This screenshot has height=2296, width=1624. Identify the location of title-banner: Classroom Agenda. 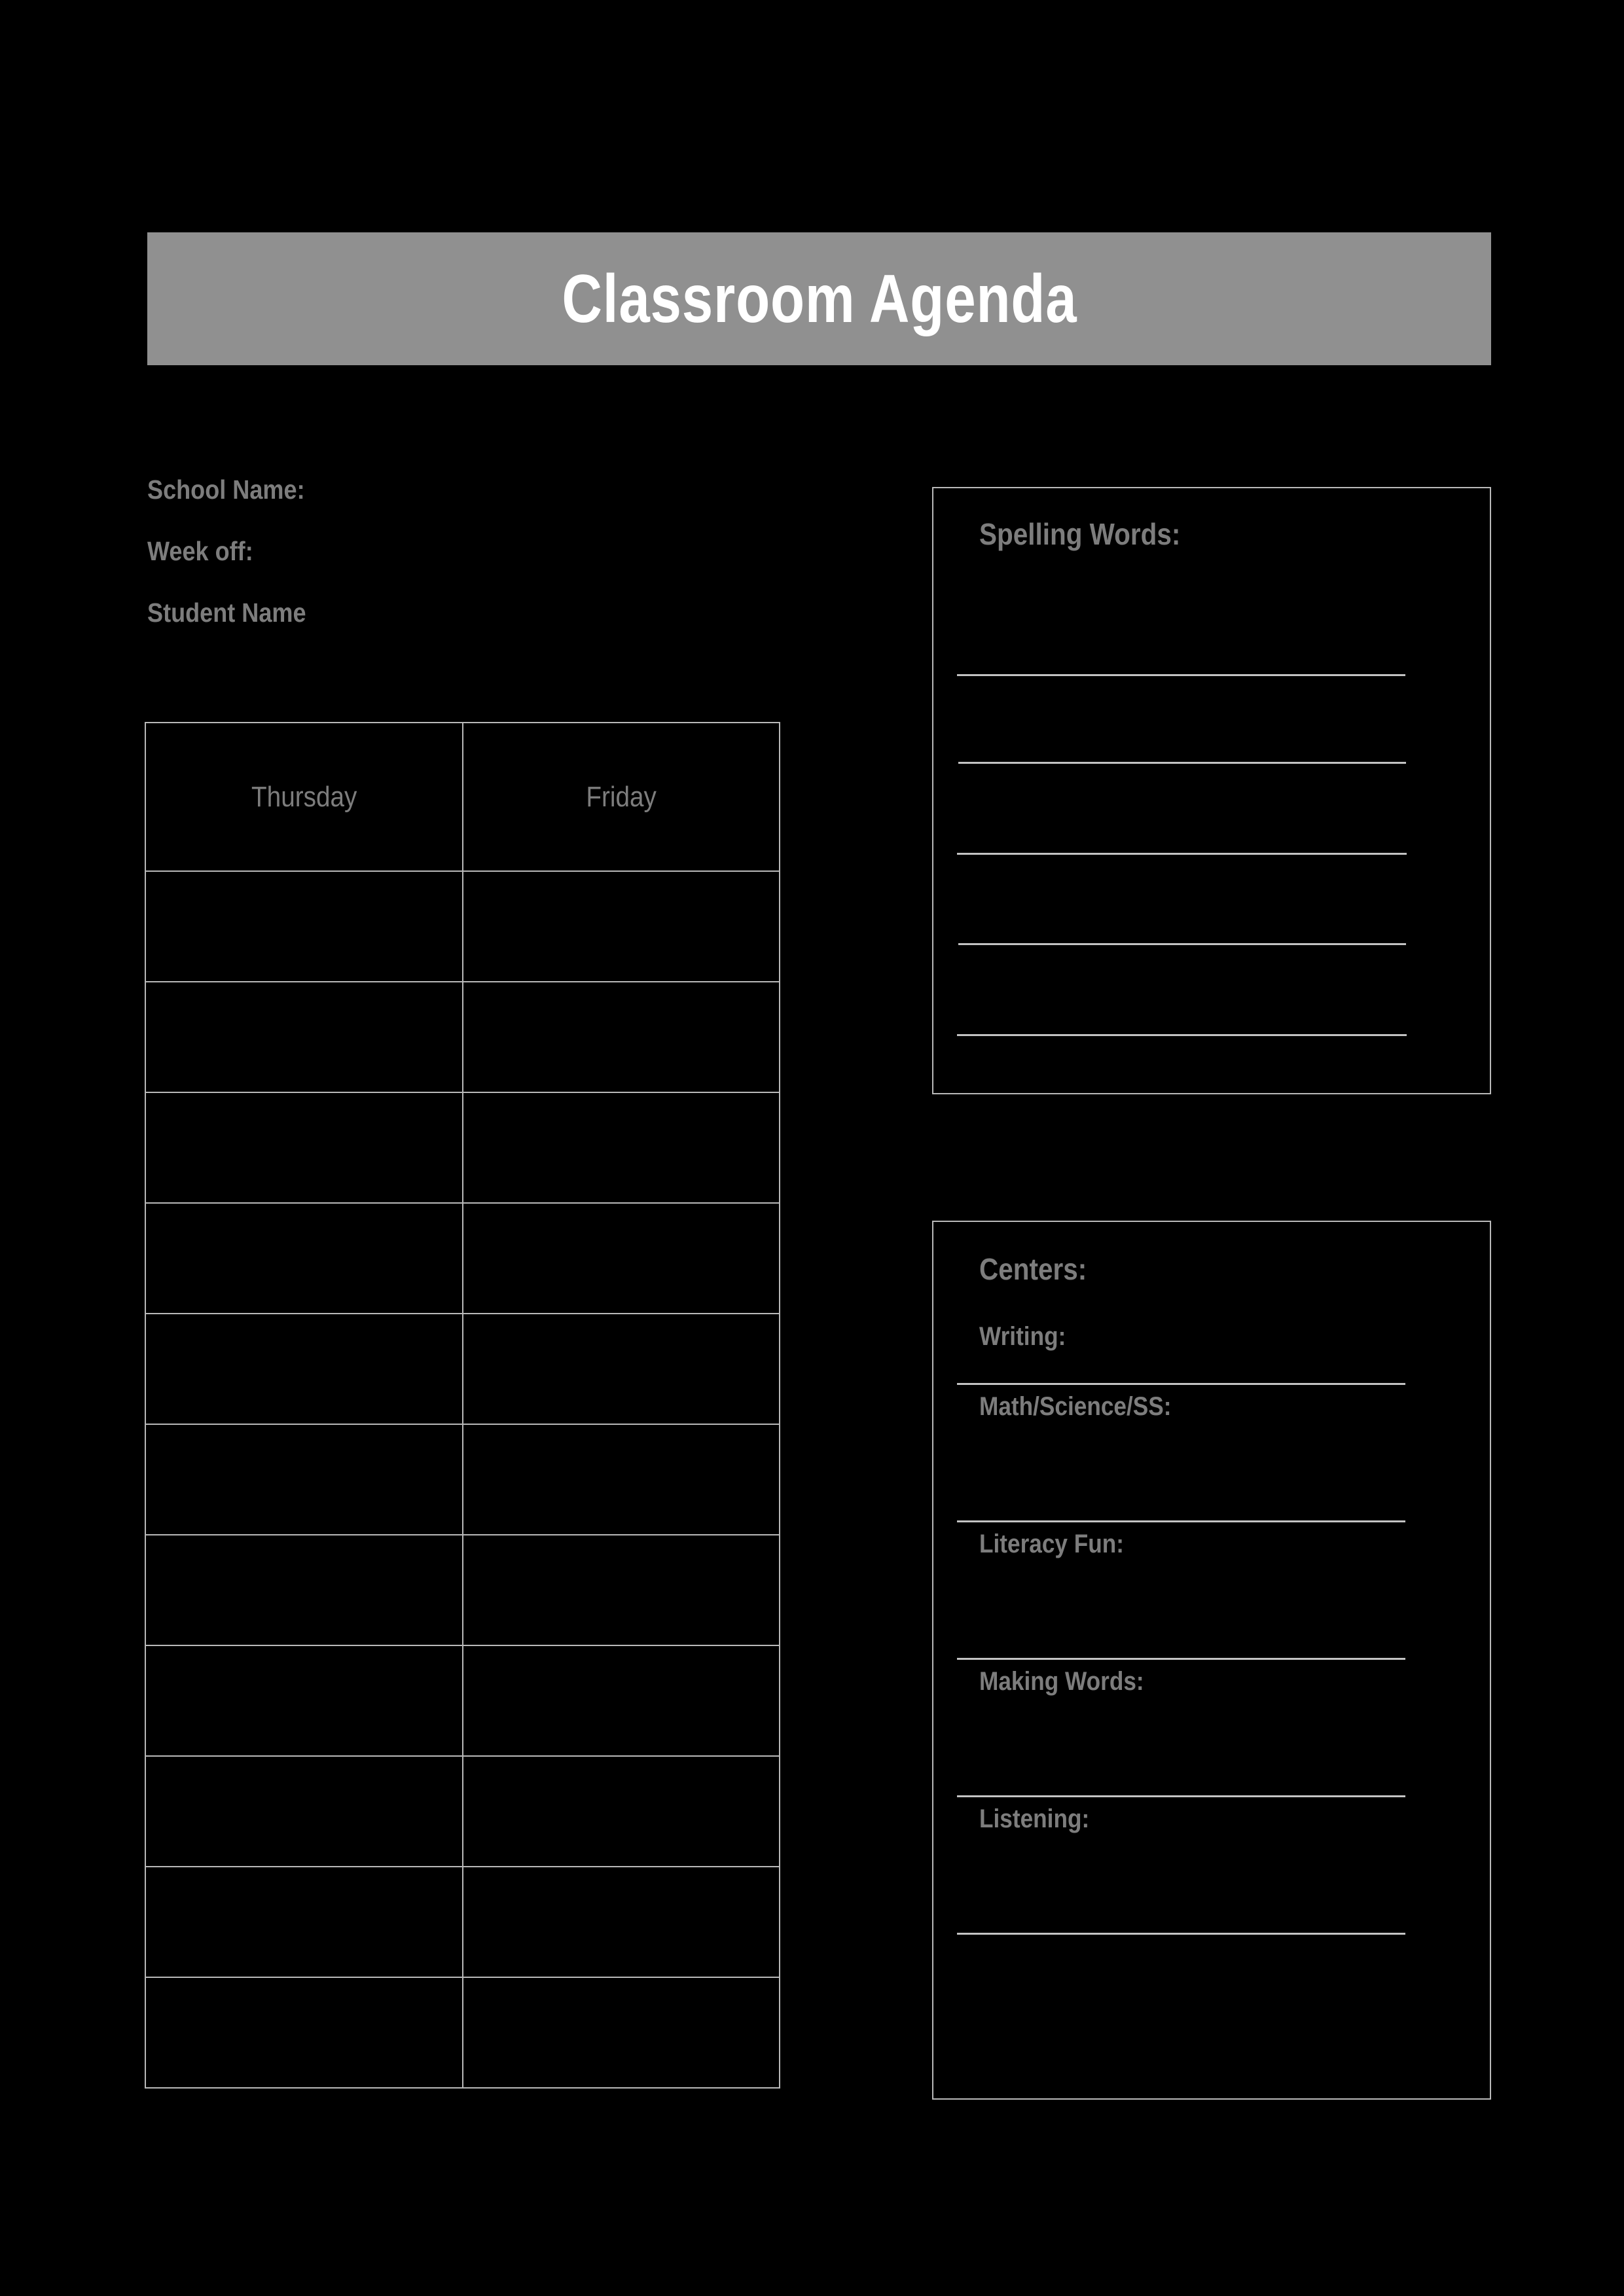
(819, 298).